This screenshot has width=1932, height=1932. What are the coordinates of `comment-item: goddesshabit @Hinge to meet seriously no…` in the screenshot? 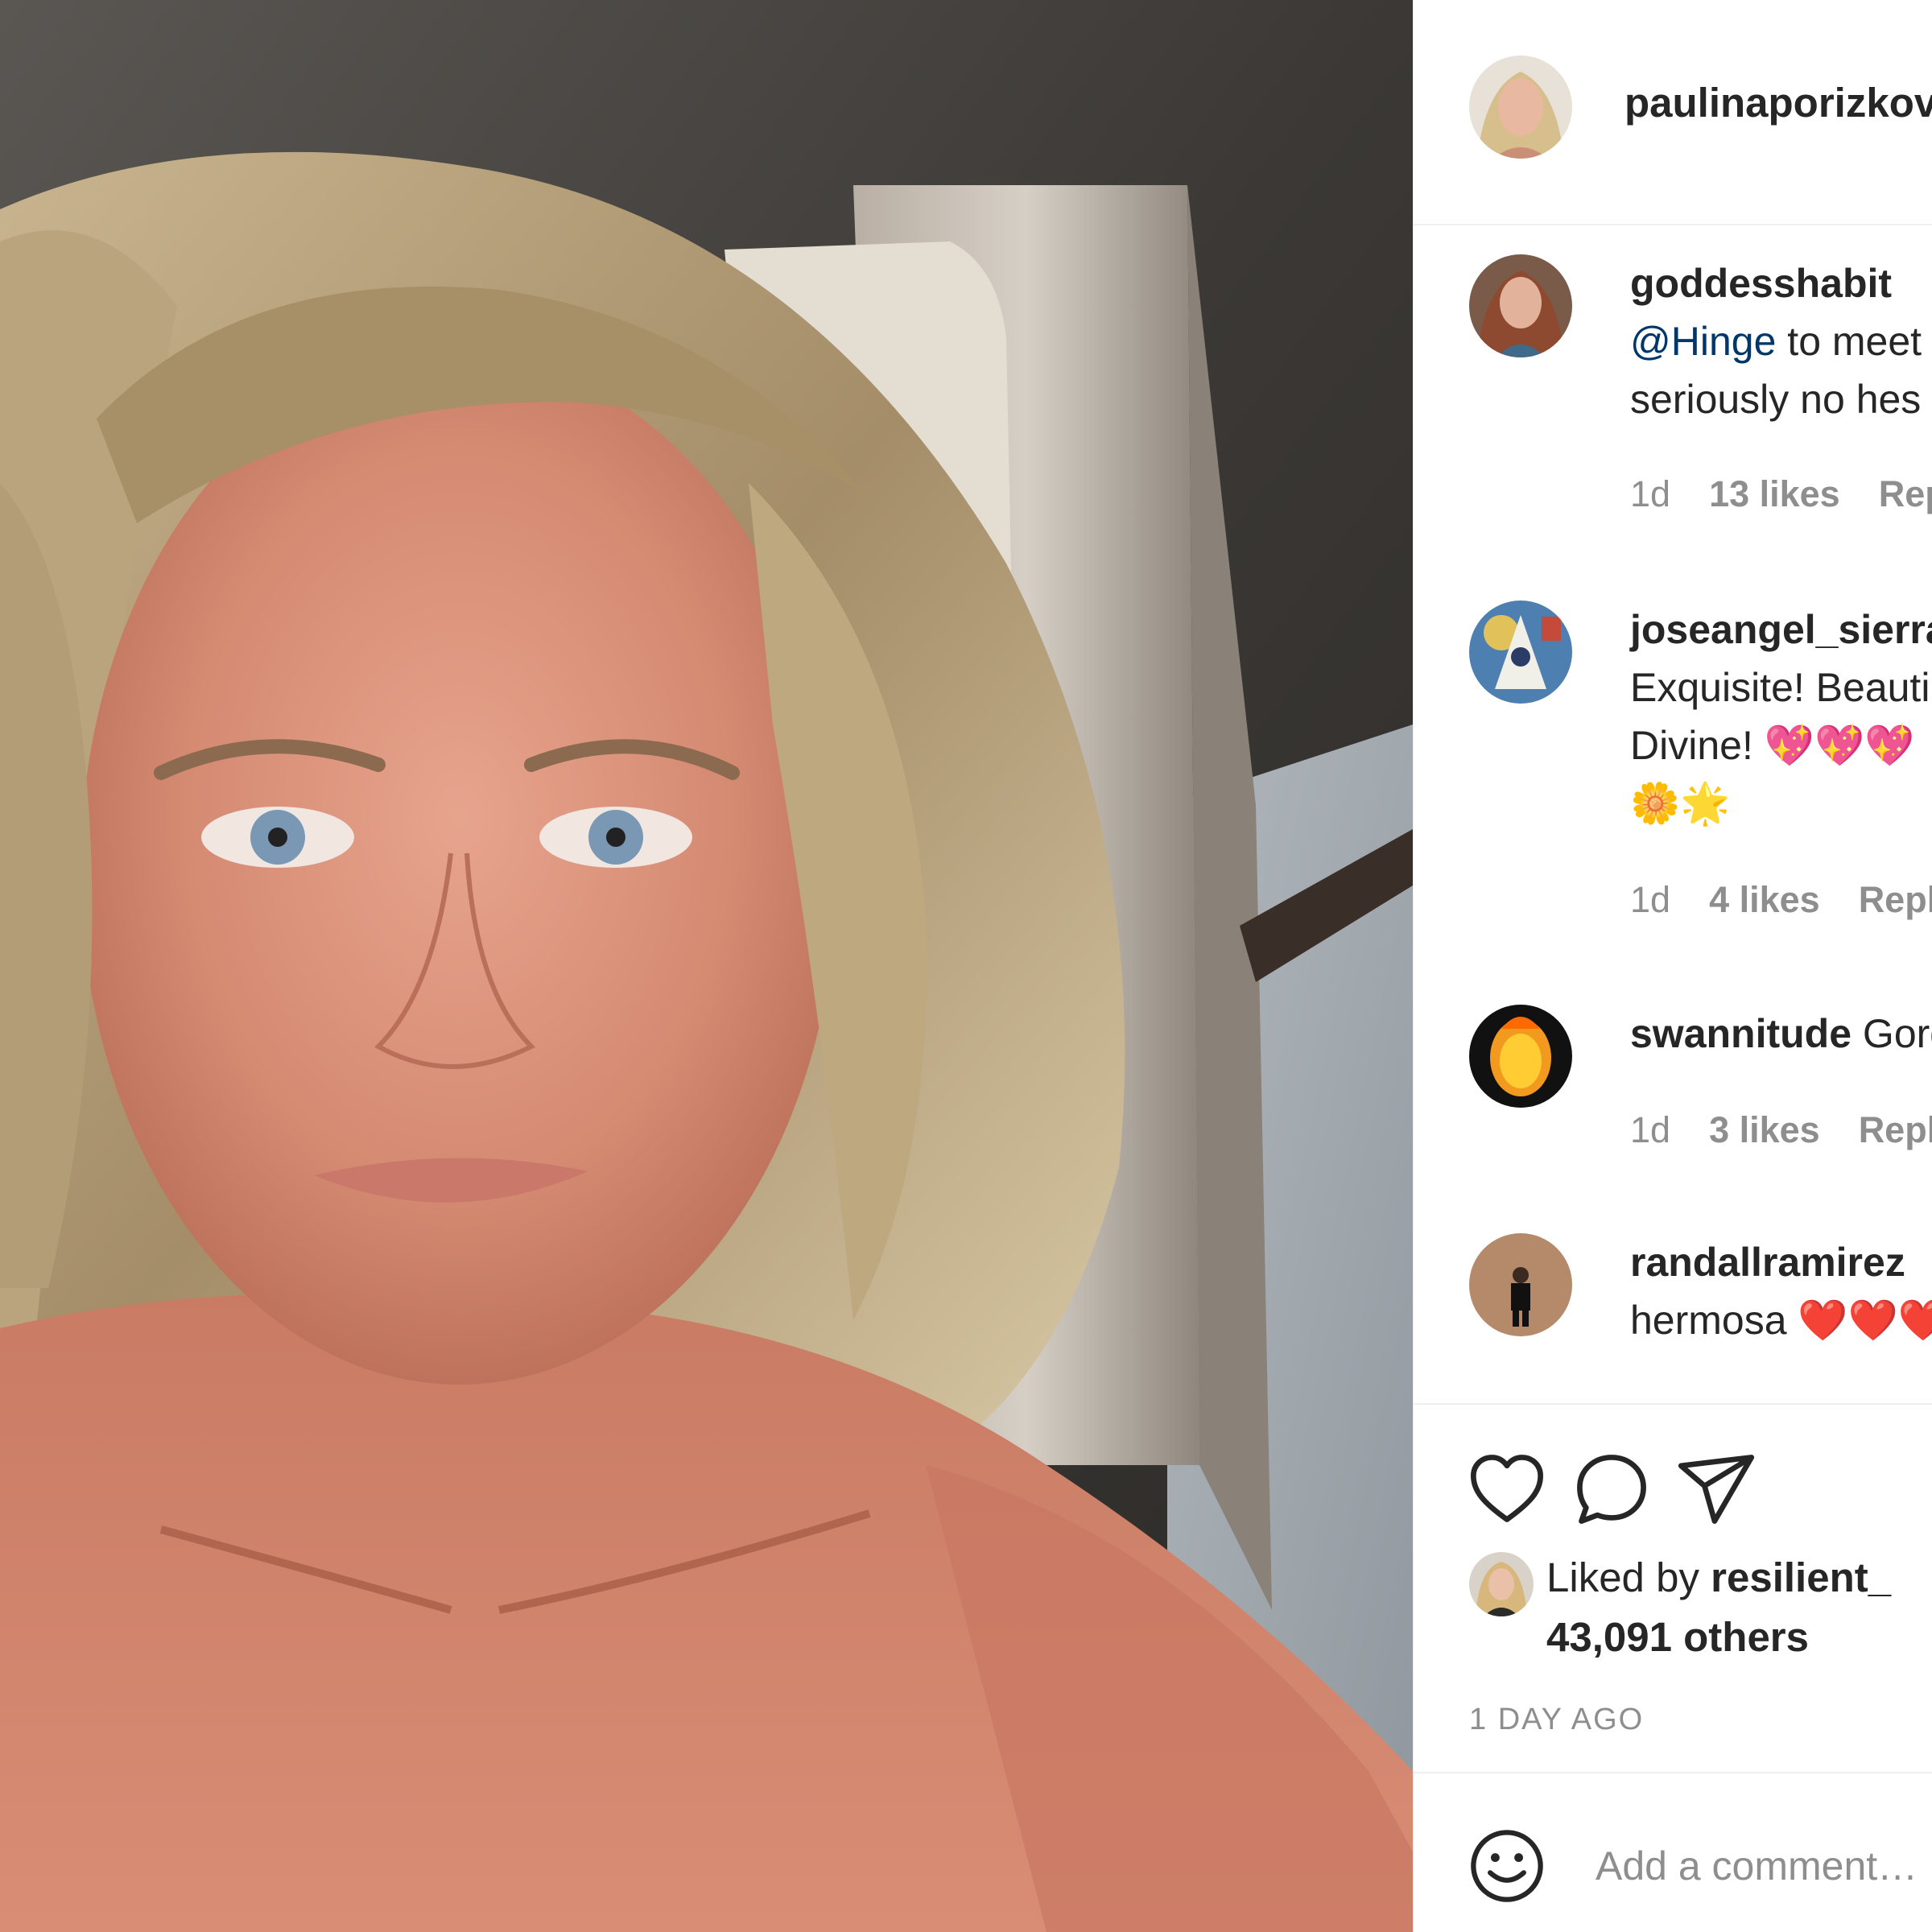 It's located at (1673, 399).